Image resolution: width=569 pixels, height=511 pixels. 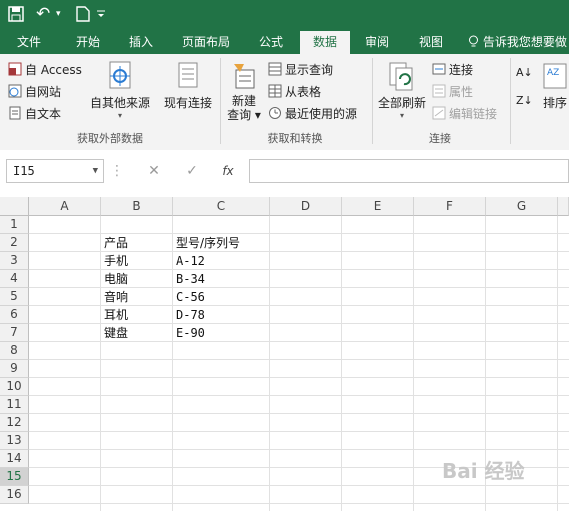 I want to click on connections-icon, so click(x=439, y=69).